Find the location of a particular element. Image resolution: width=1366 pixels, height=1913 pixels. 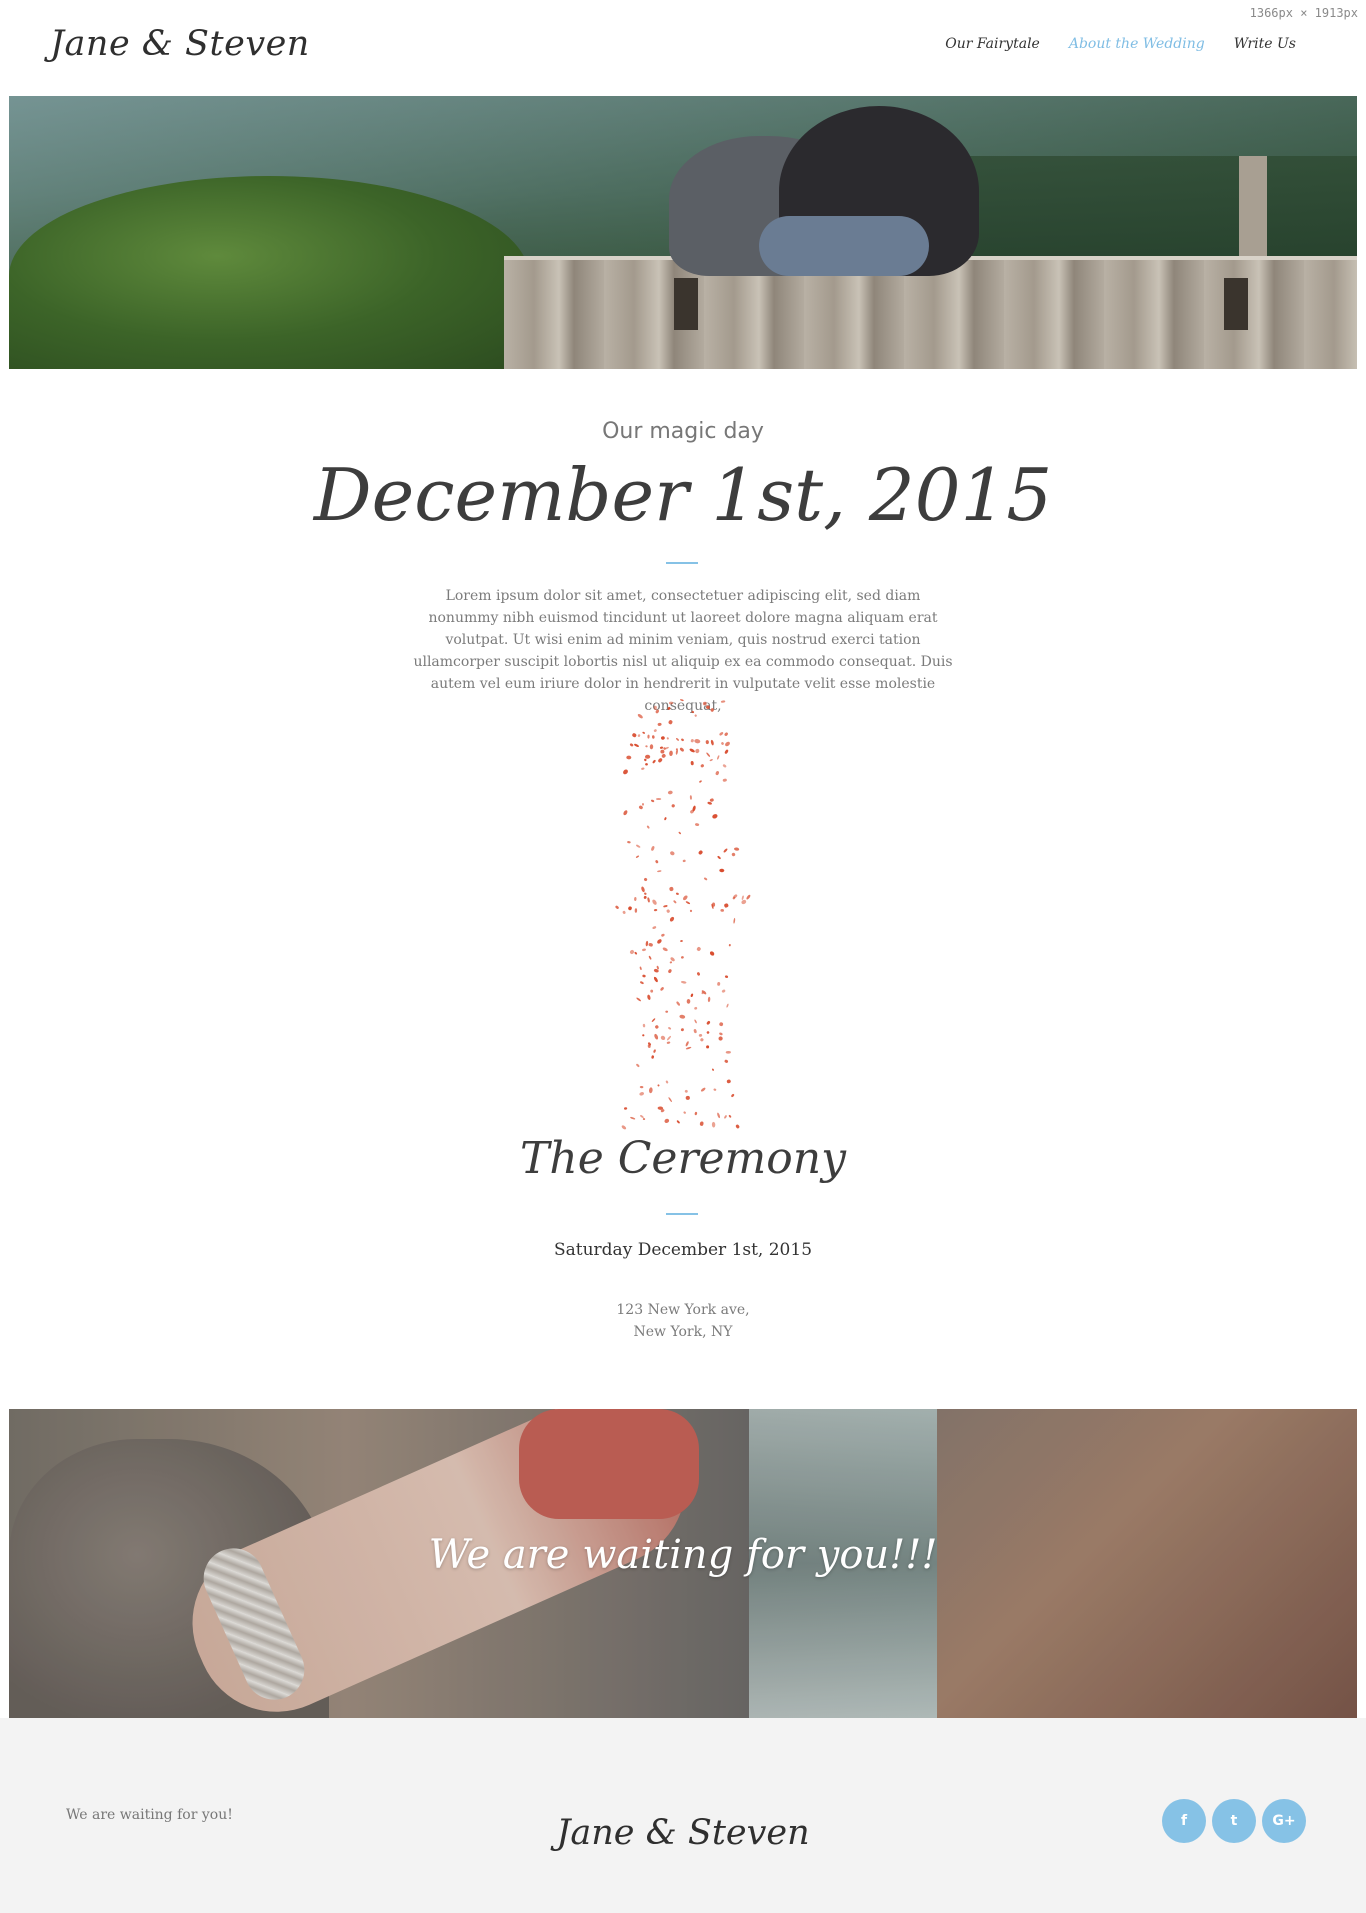

facebook-icon: f is located at coordinates (1184, 1821).